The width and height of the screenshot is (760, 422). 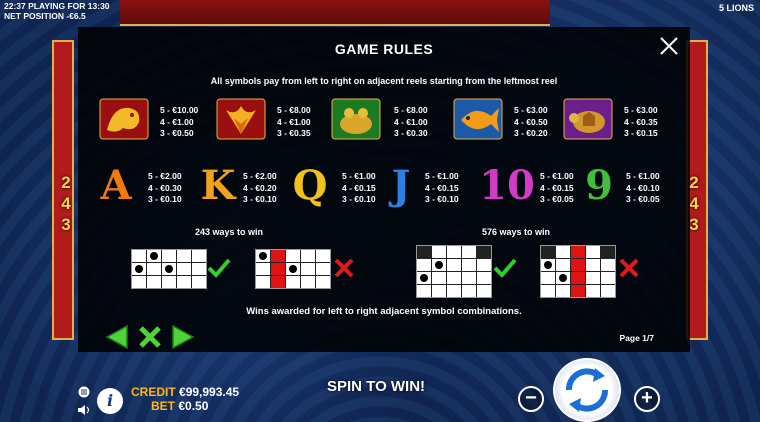 I want to click on increase-bet-button: +, so click(x=647, y=399).